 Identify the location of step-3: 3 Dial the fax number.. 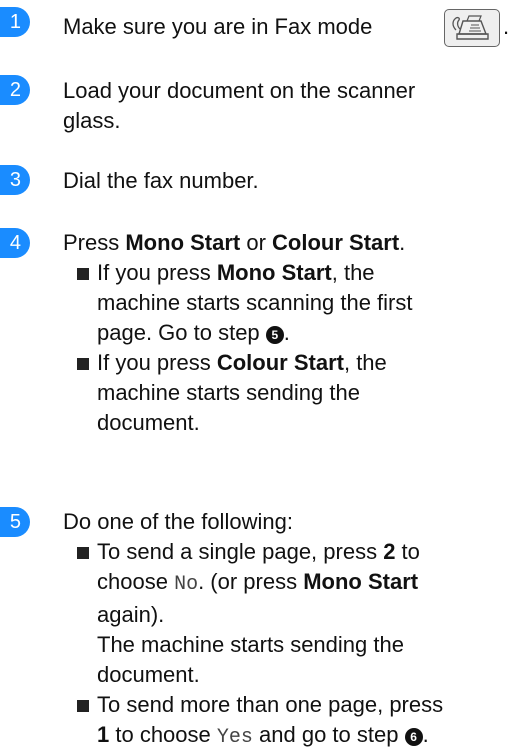
(264, 180).